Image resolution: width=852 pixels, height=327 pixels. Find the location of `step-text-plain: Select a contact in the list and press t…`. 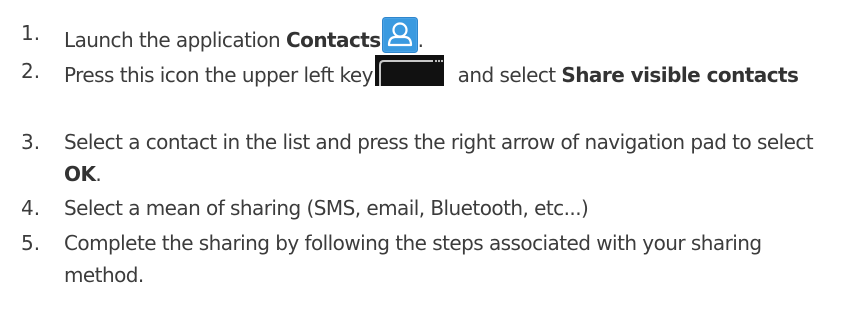

step-text-plain: Select a contact in the list and press t… is located at coordinates (439, 142).